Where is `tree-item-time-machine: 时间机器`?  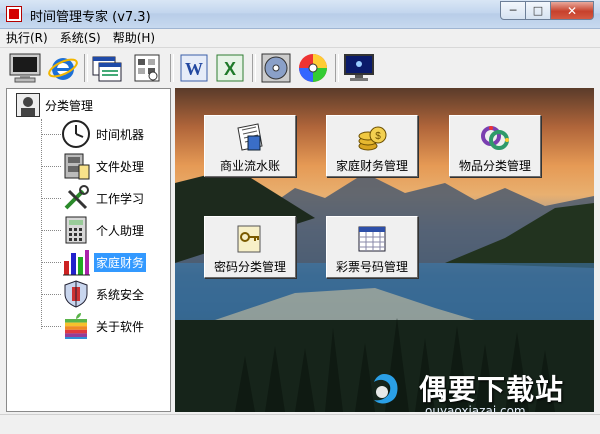
tree-item-time-machine: 时间机器 is located at coordinates (93, 134).